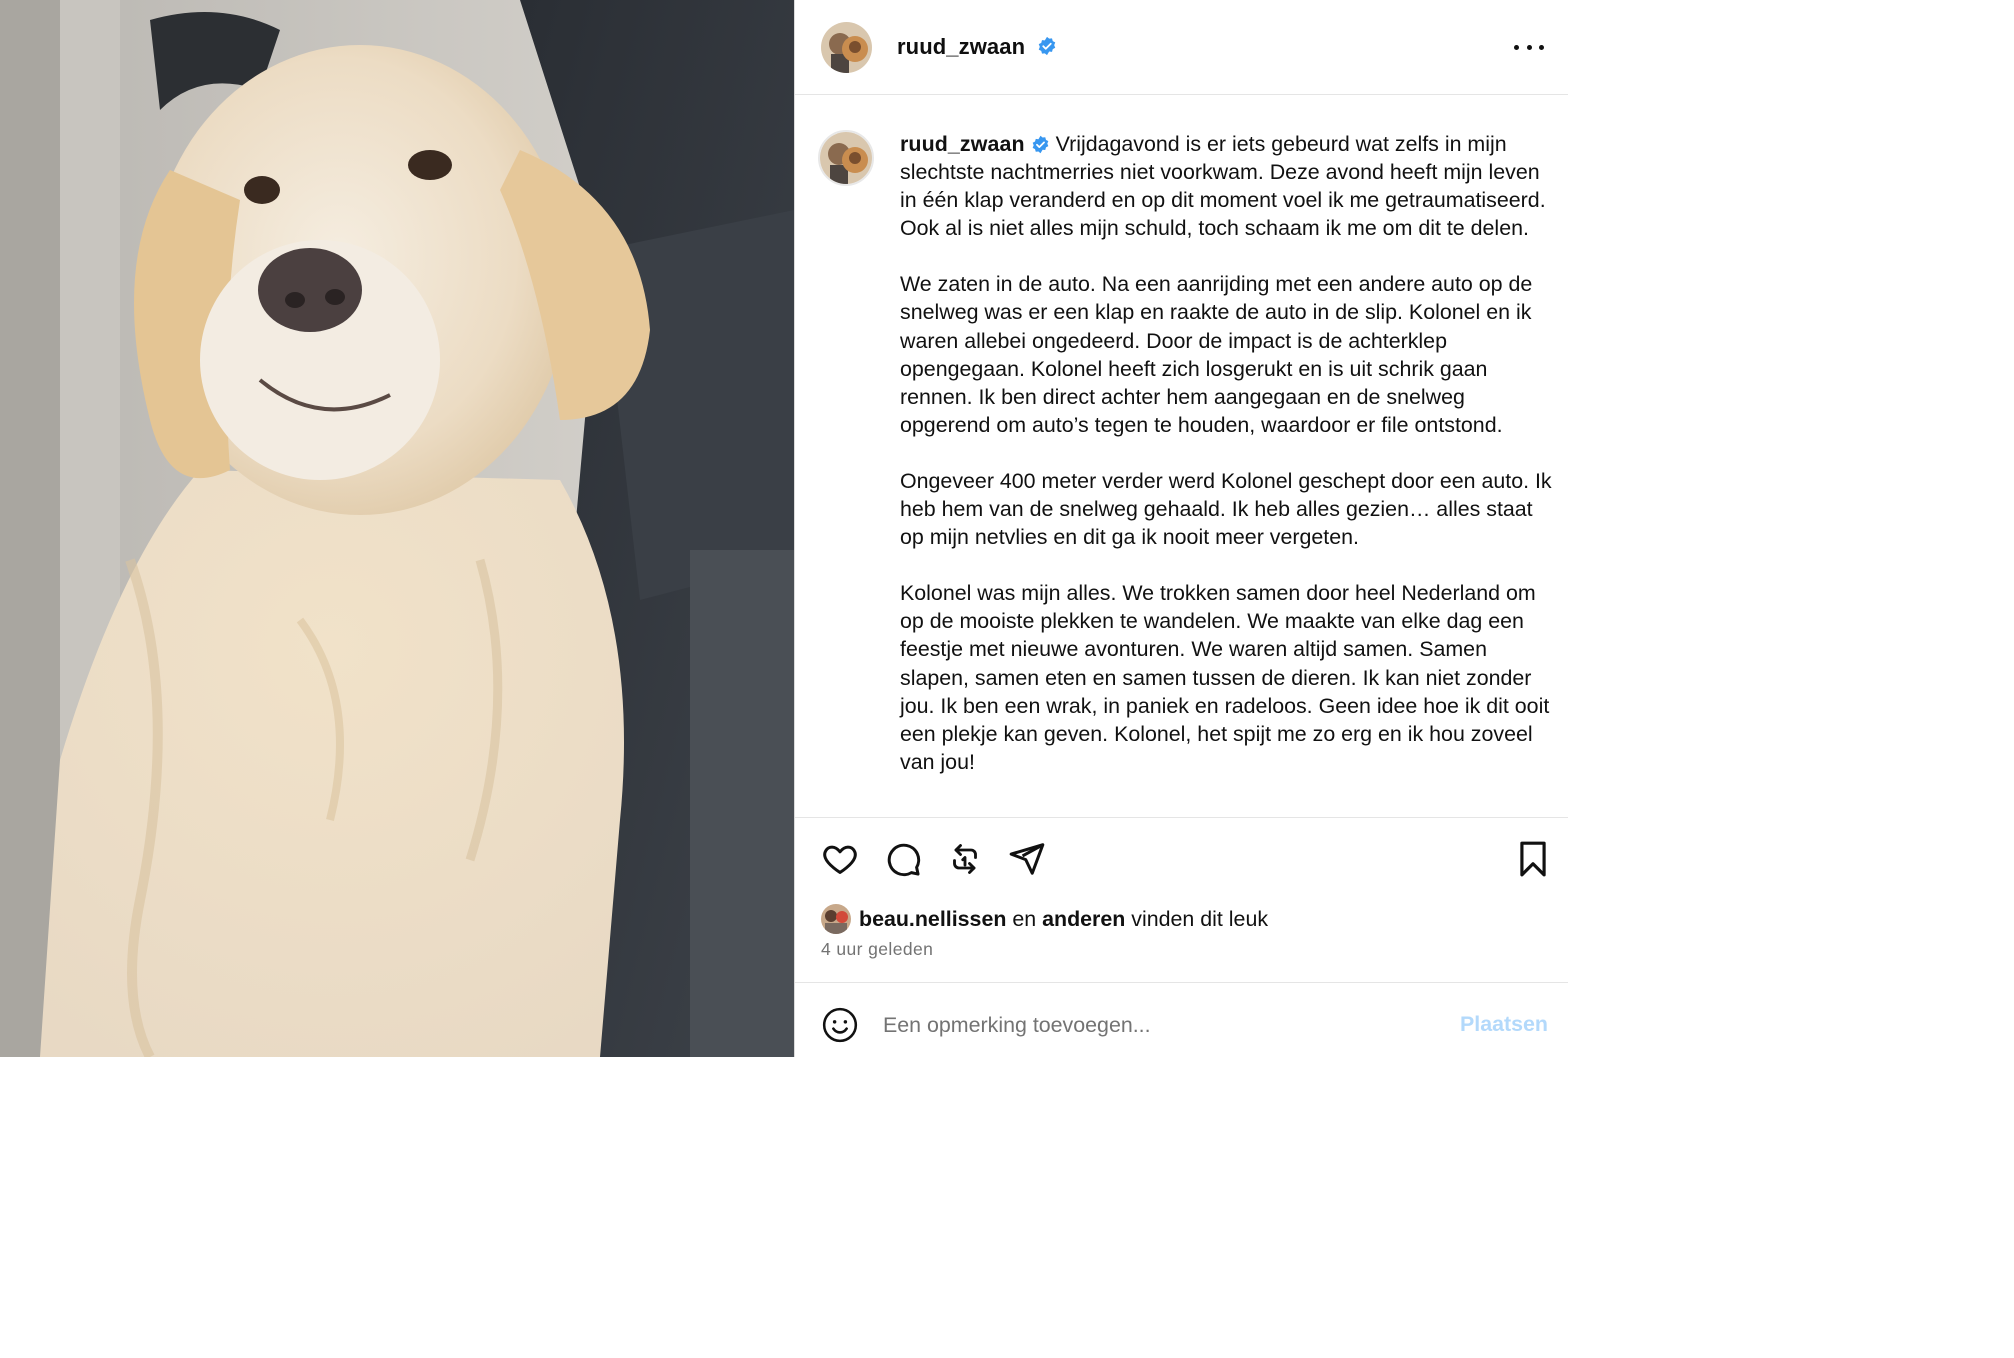 The image size is (2014, 1358). What do you see at coordinates (1083, 919) in the screenshot?
I see `likes-others-link: anderen` at bounding box center [1083, 919].